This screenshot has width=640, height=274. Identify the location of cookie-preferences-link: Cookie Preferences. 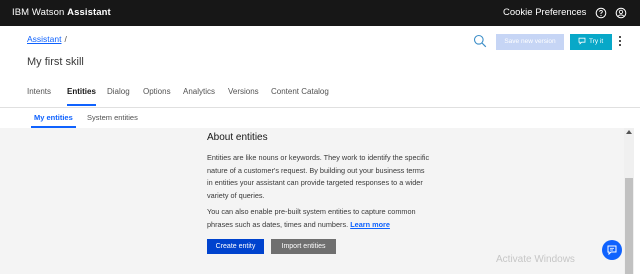
(544, 12).